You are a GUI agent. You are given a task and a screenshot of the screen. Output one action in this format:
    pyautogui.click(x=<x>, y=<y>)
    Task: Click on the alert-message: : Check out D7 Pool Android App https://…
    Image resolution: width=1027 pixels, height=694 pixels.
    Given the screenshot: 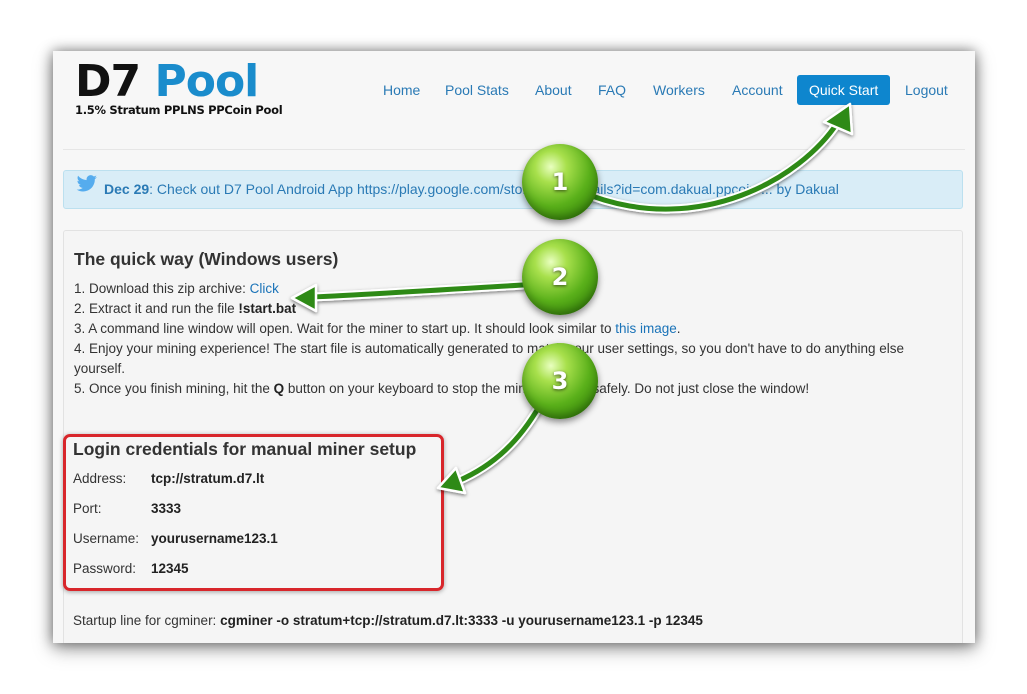 What is the action you would take?
    pyautogui.click(x=494, y=189)
    